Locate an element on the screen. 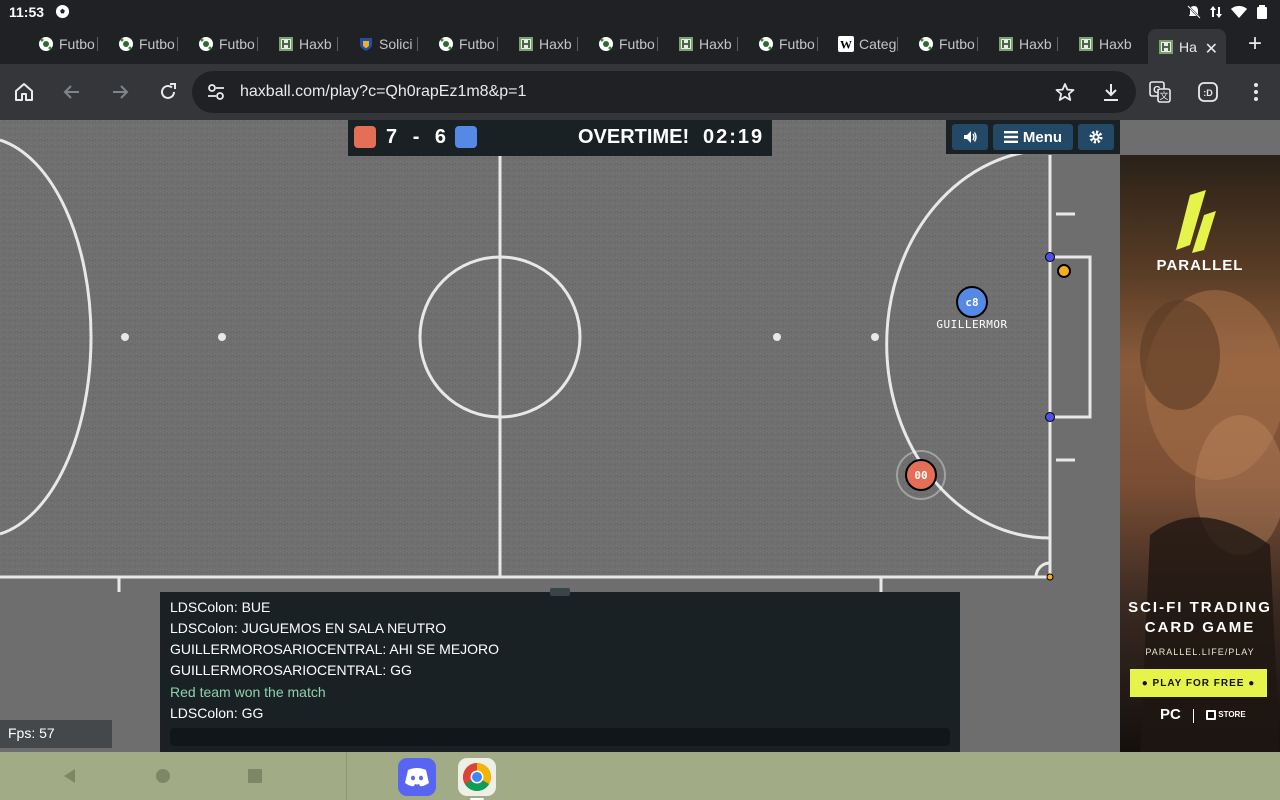  download-icon is located at coordinates (1111, 92).